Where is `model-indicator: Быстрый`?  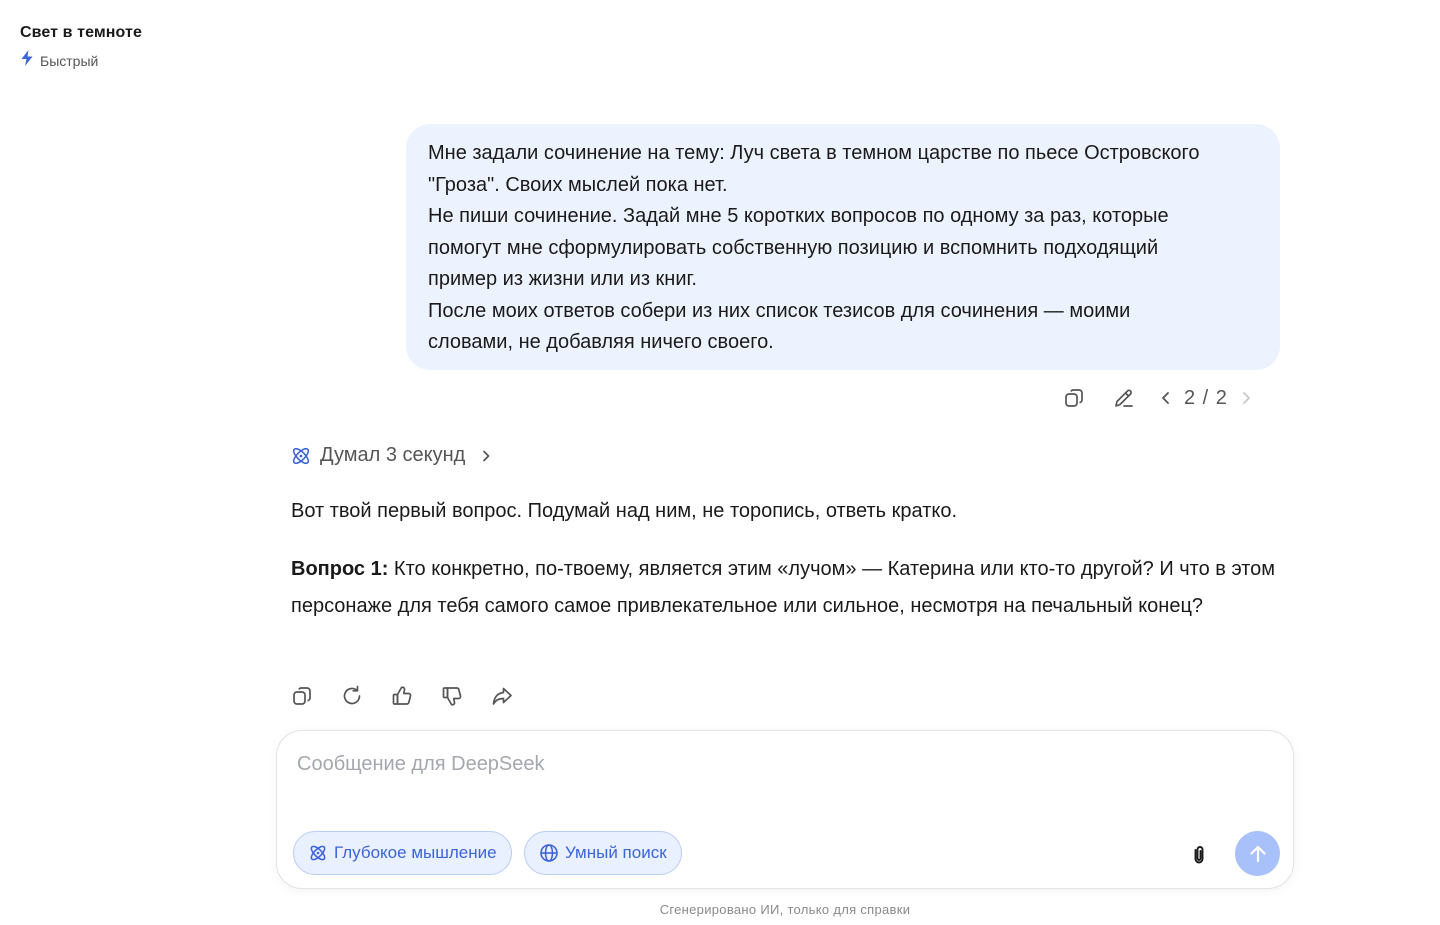
model-indicator: Быстрый is located at coordinates (81, 60).